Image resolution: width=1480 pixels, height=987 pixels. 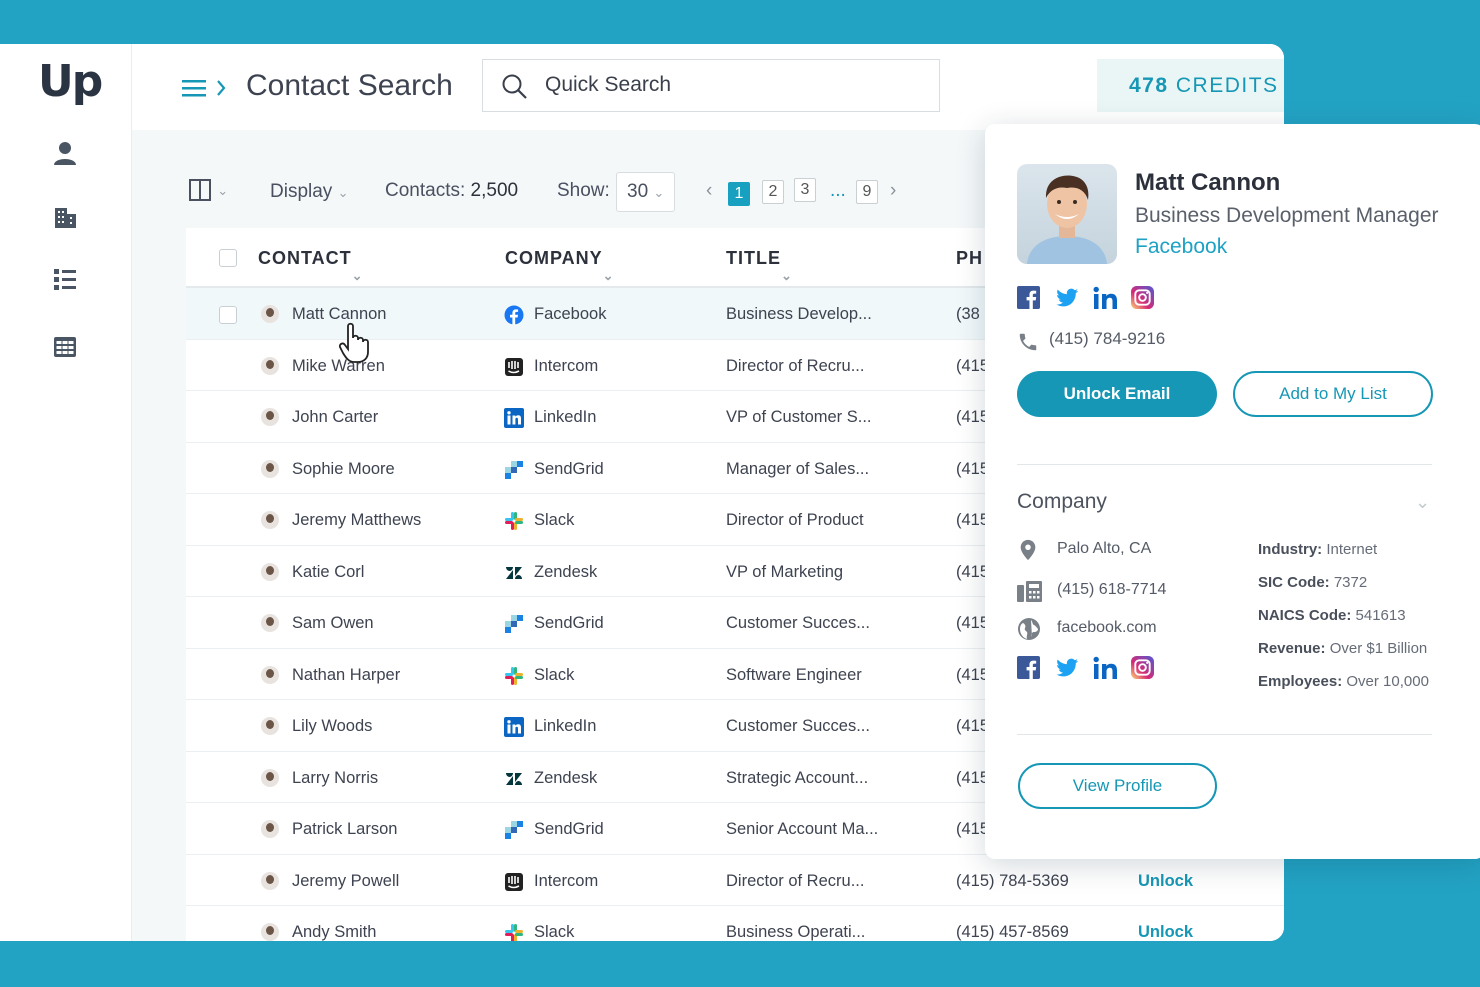 What do you see at coordinates (1062, 502) in the screenshot?
I see `company-section-title: Company` at bounding box center [1062, 502].